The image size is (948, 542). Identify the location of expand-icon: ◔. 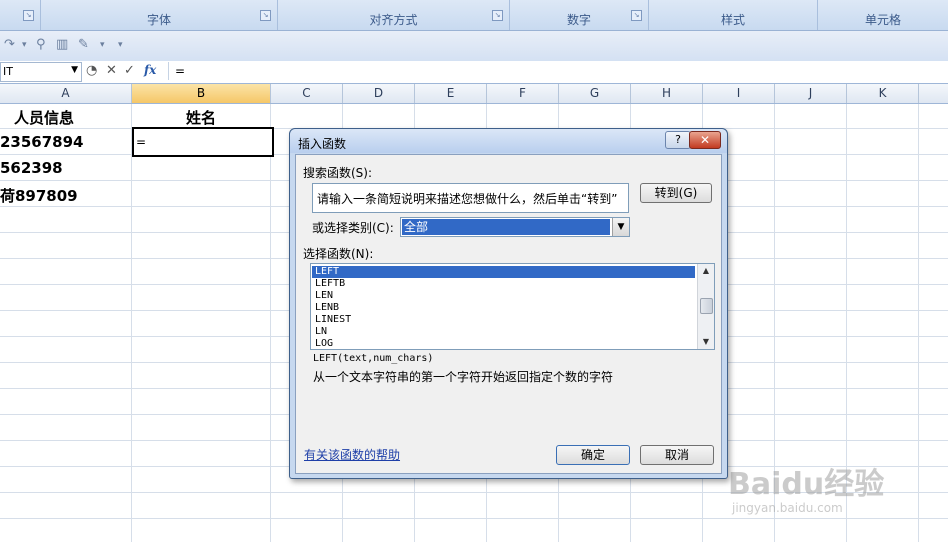
(91, 70).